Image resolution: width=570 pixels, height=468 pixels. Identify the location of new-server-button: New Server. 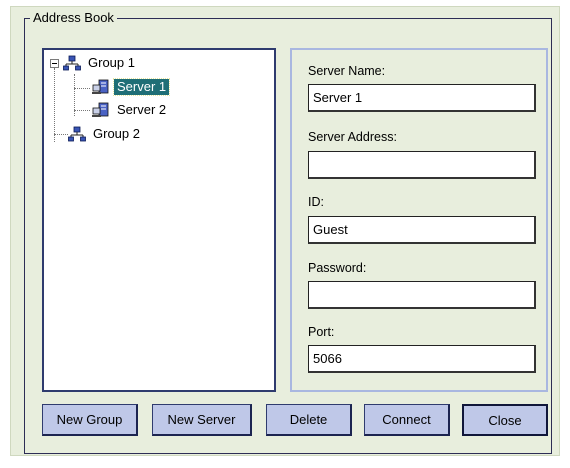
(202, 420).